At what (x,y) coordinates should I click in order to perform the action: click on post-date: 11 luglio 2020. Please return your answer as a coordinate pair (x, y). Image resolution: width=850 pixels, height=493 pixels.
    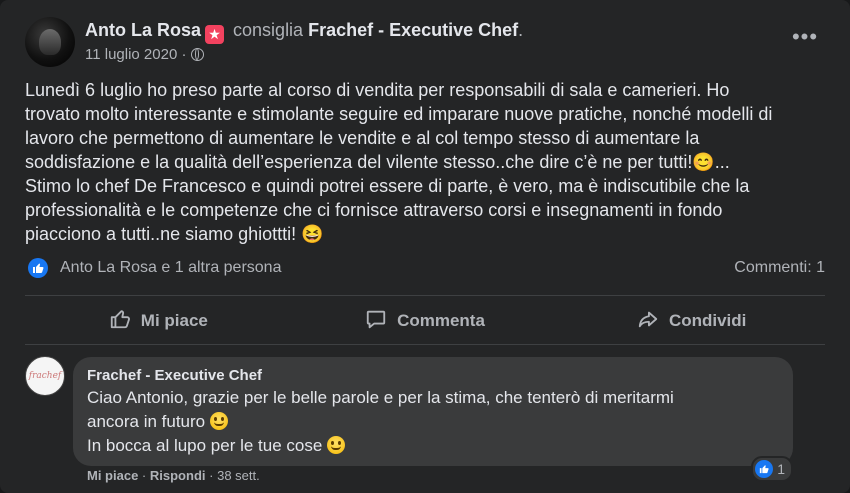
    Looking at the image, I should click on (131, 54).